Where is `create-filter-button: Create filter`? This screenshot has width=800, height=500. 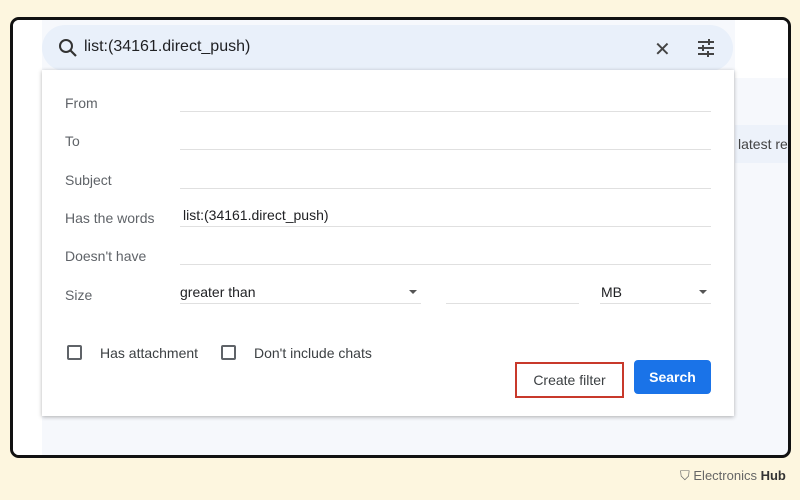
create-filter-button: Create filter is located at coordinates (569, 380).